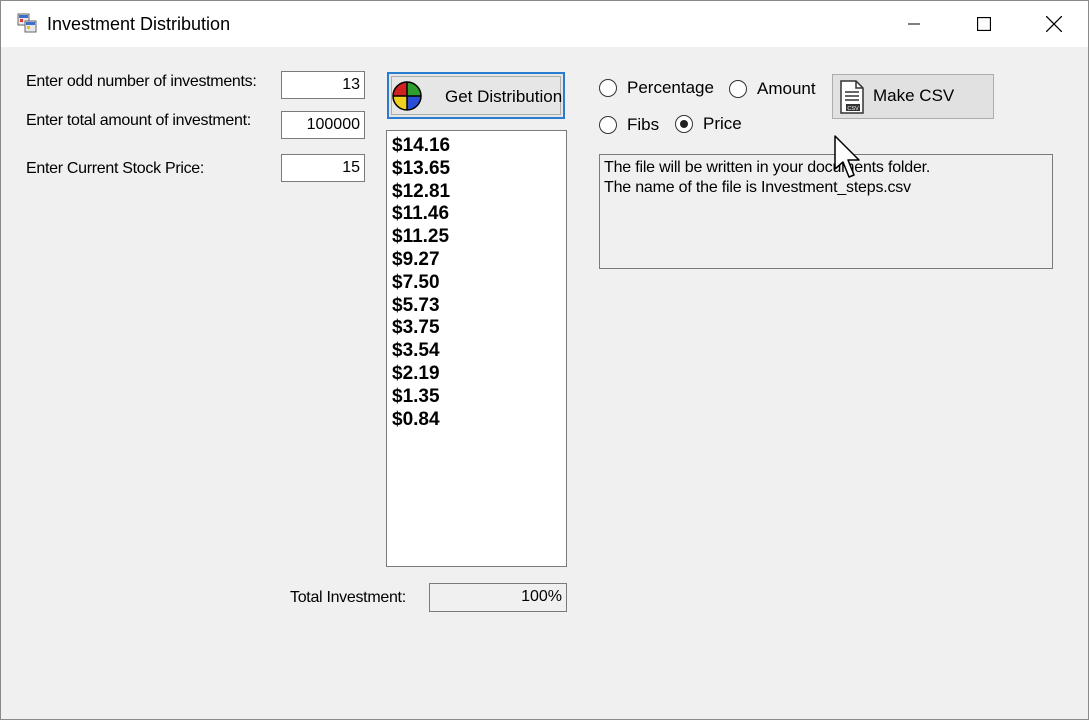  What do you see at coordinates (670, 87) in the screenshot?
I see `percentage-label: Percentage` at bounding box center [670, 87].